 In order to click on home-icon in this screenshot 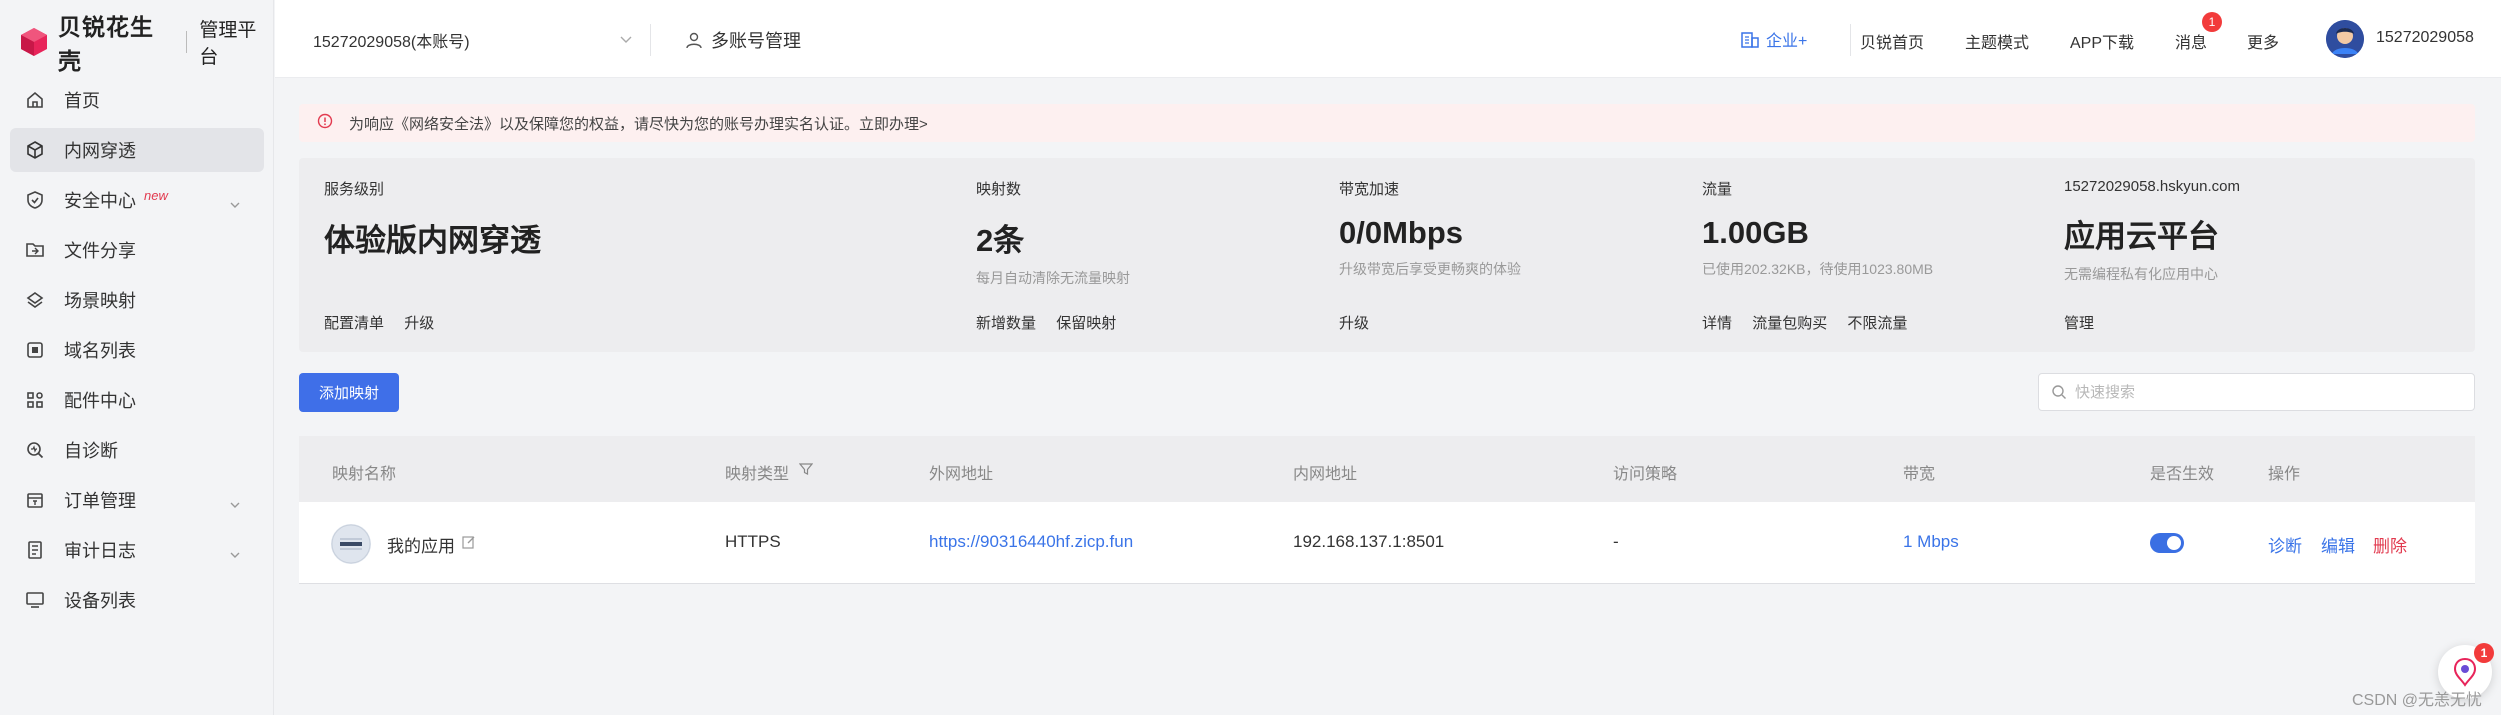, I will do `click(35, 100)`.